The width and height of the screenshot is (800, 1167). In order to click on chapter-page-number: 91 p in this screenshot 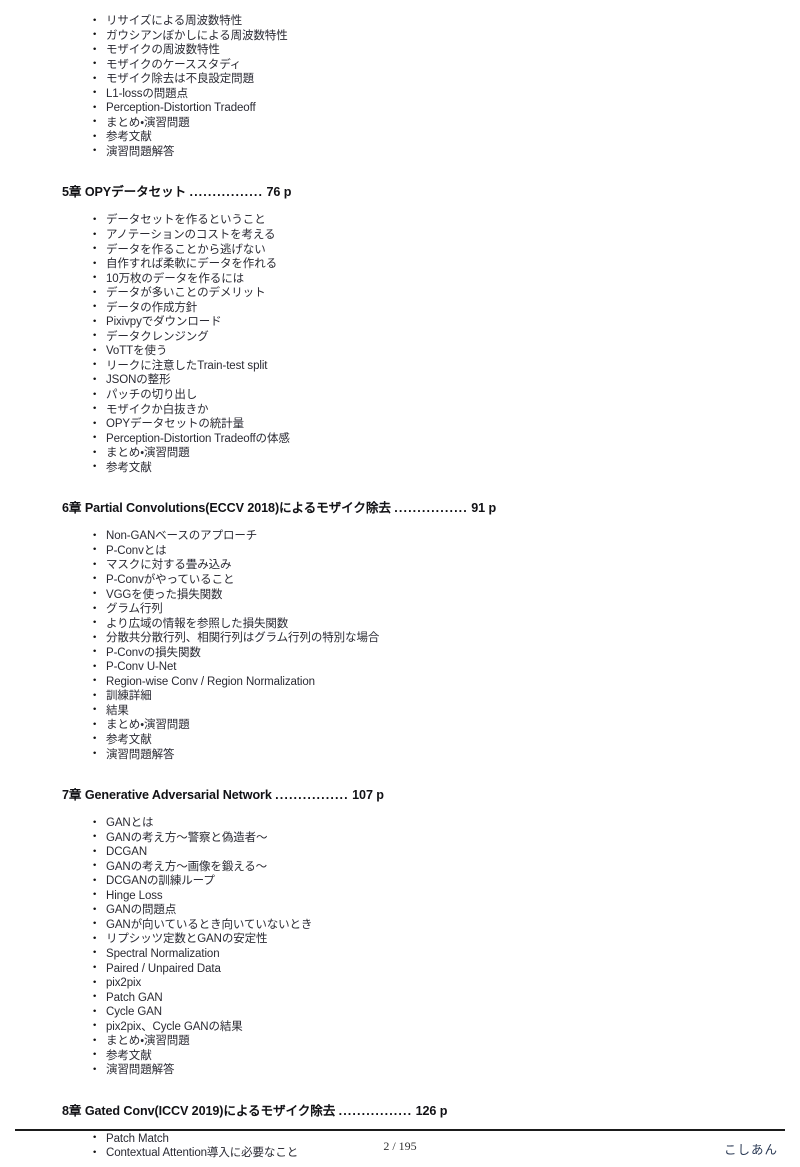, I will do `click(484, 508)`.